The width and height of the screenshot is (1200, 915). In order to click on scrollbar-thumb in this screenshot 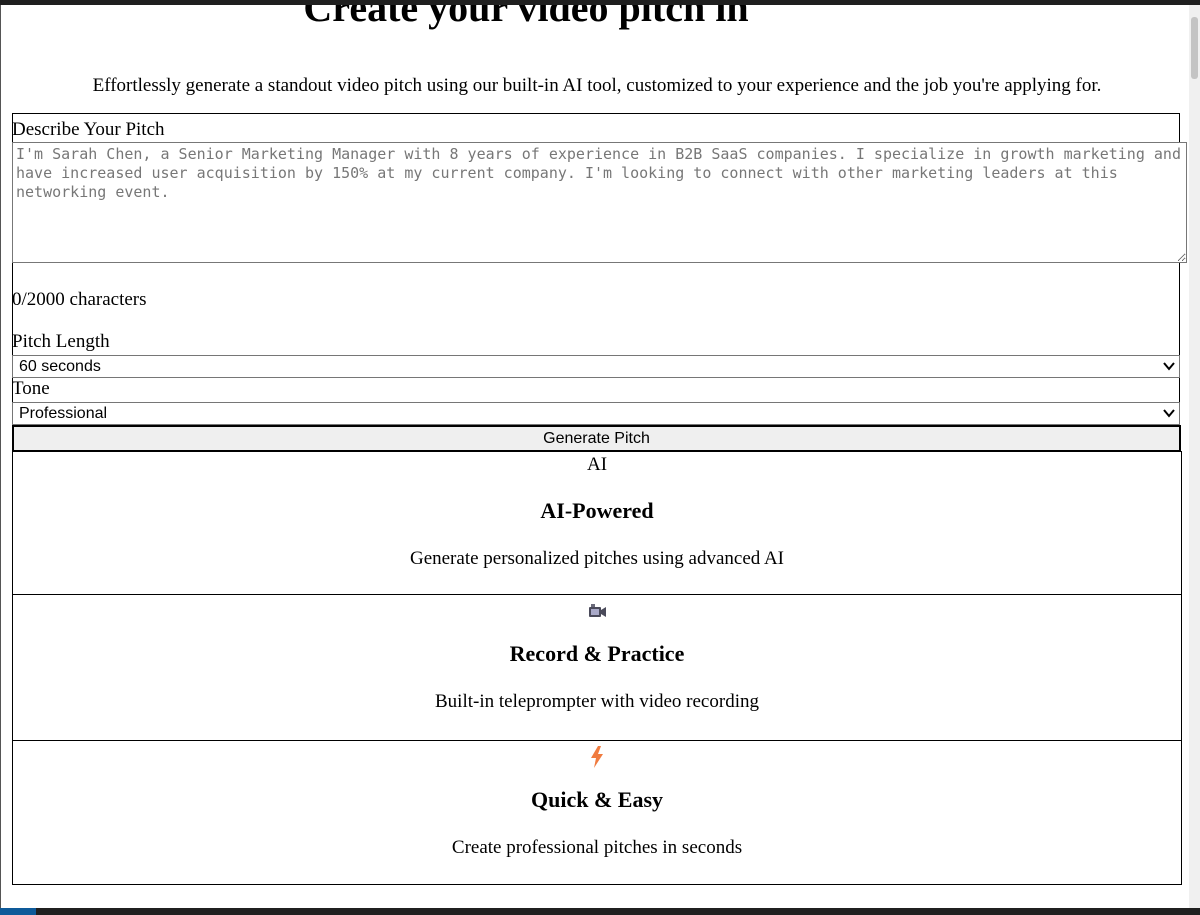, I will do `click(1194, 48)`.